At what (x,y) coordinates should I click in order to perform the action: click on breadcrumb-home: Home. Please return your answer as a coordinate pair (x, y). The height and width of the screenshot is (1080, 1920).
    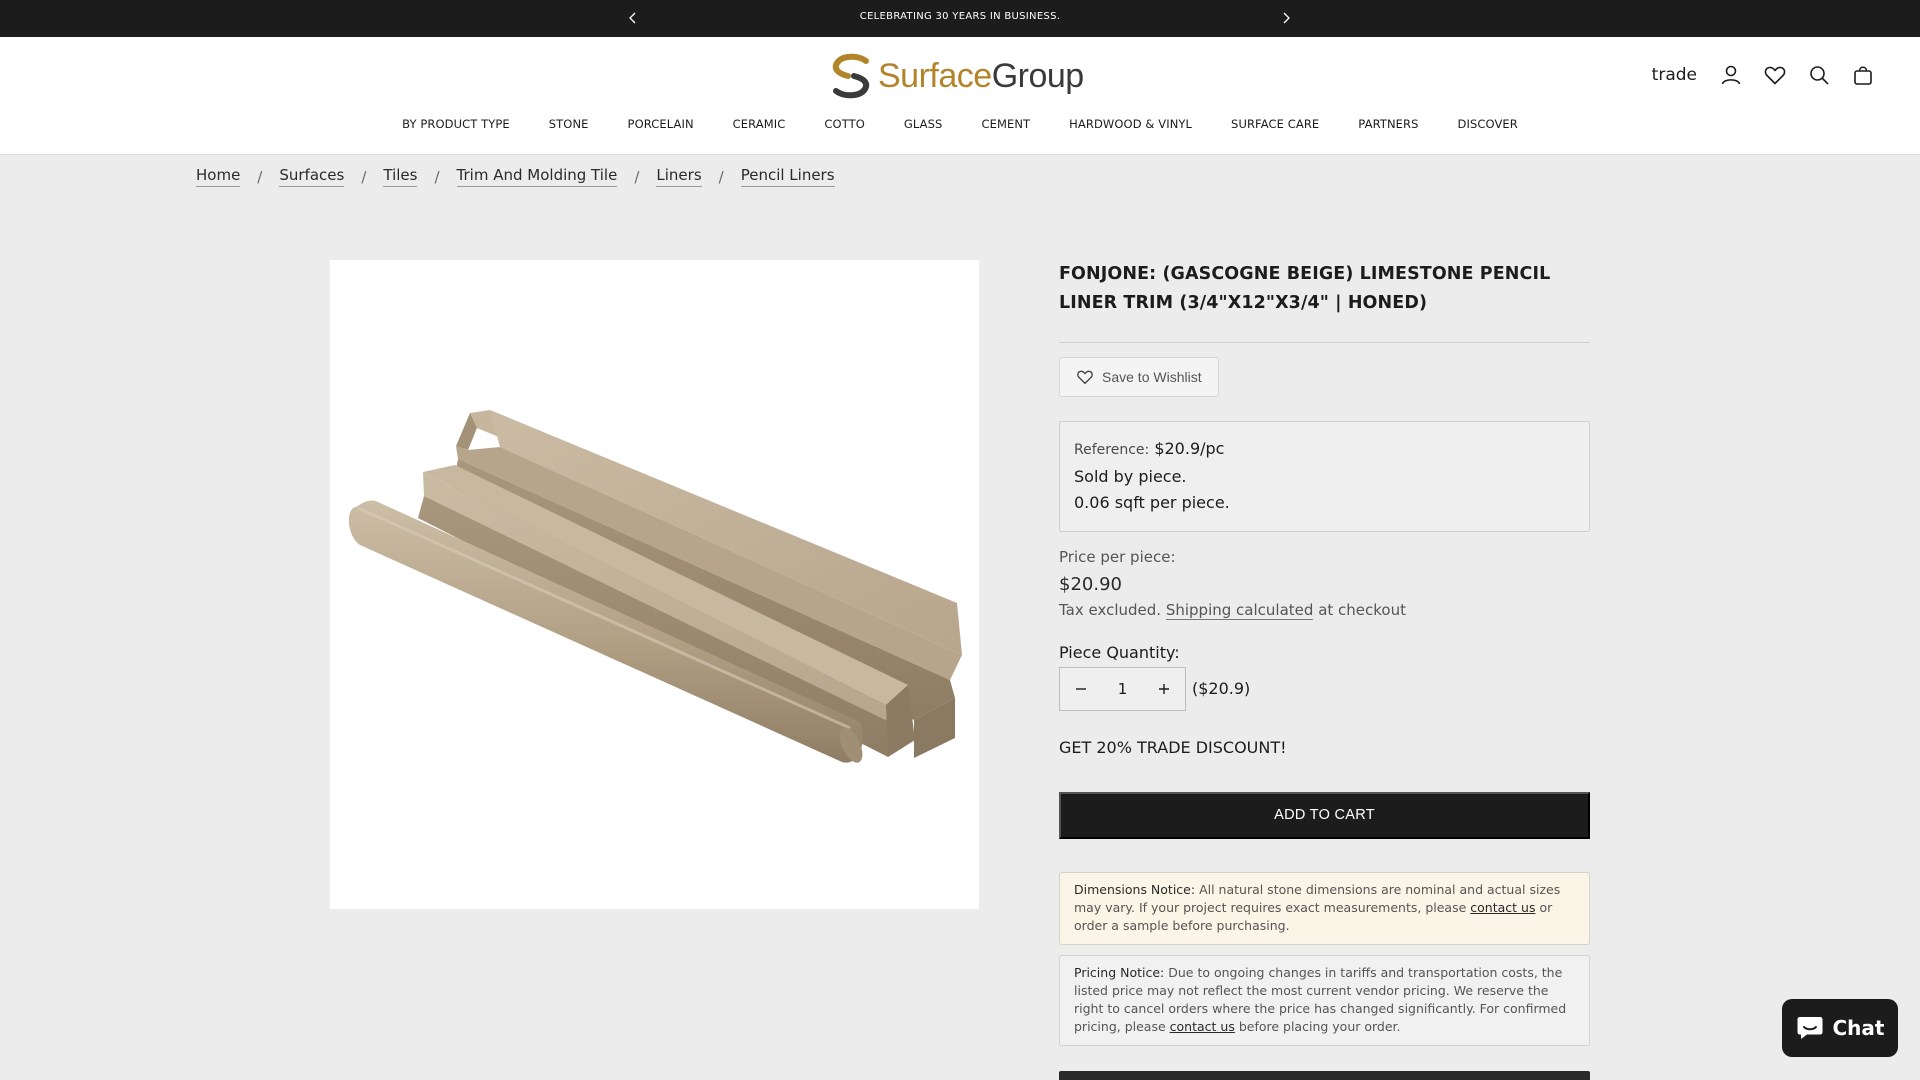
    Looking at the image, I should click on (218, 176).